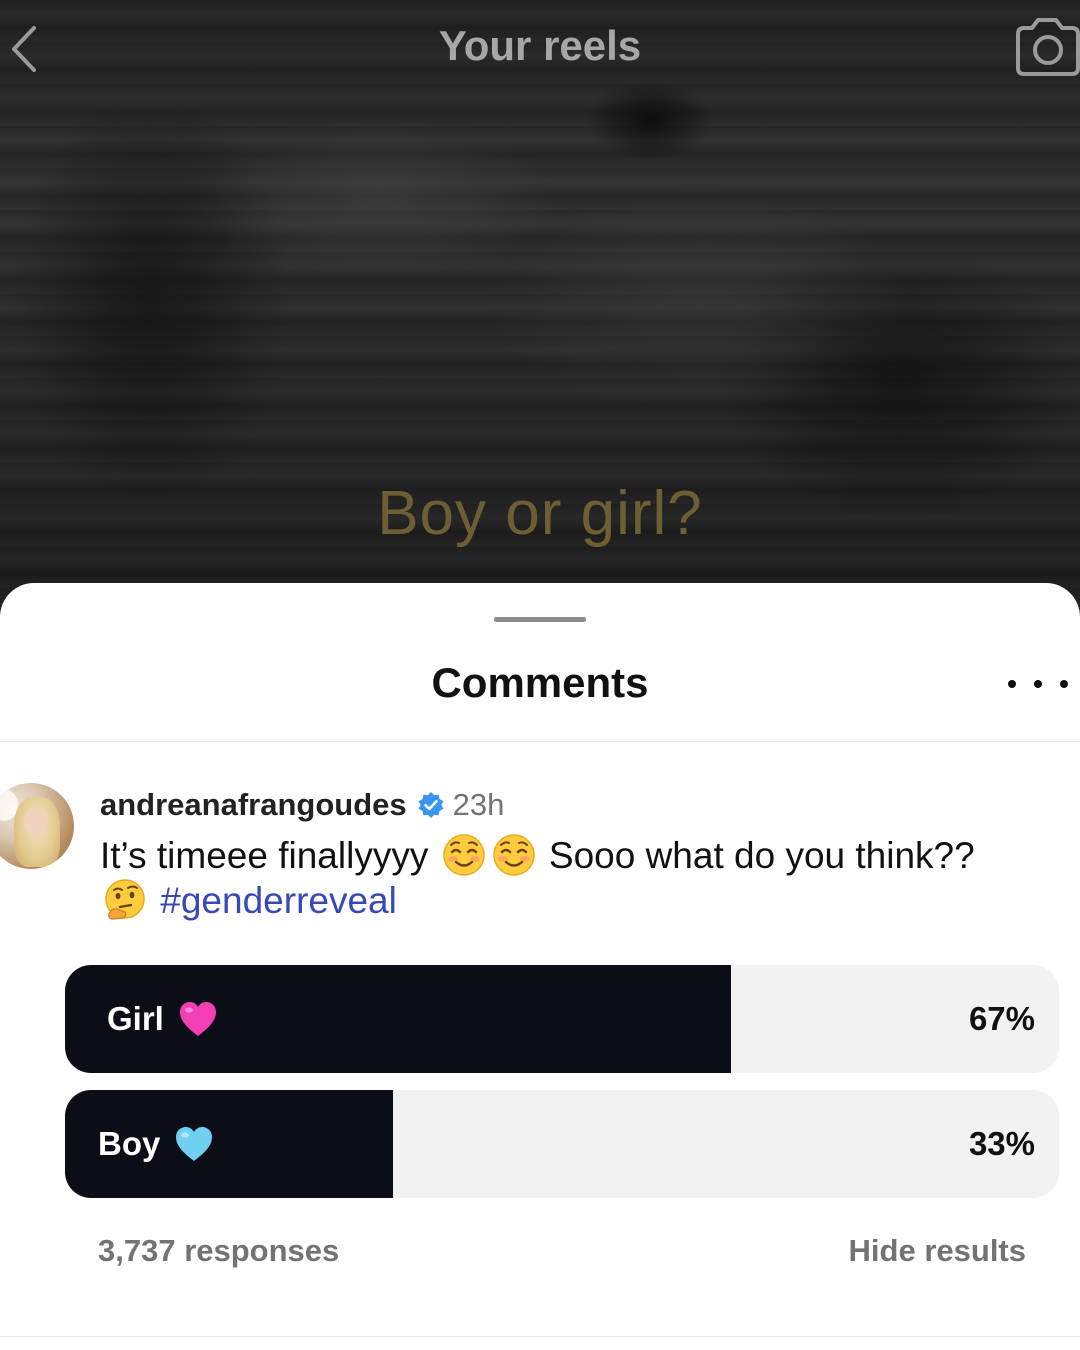 The width and height of the screenshot is (1080, 1350). What do you see at coordinates (1001, 1143) in the screenshot?
I see `poll-option-percent: 33%` at bounding box center [1001, 1143].